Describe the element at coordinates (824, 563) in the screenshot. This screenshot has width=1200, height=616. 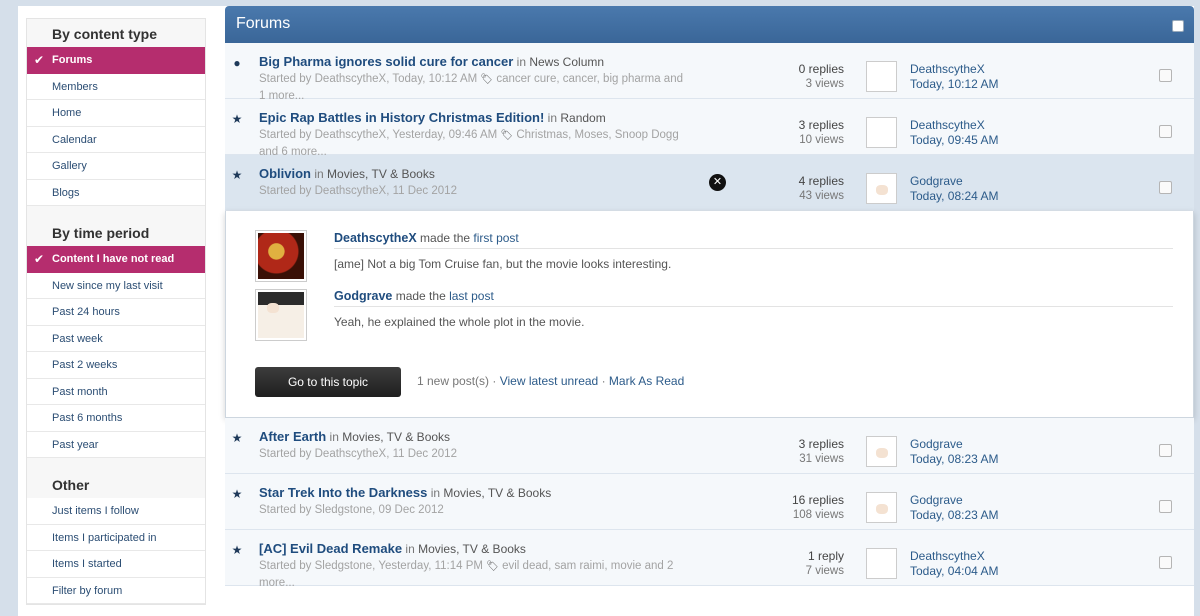
I see `topic-stats: 1 reply 7 views` at that location.